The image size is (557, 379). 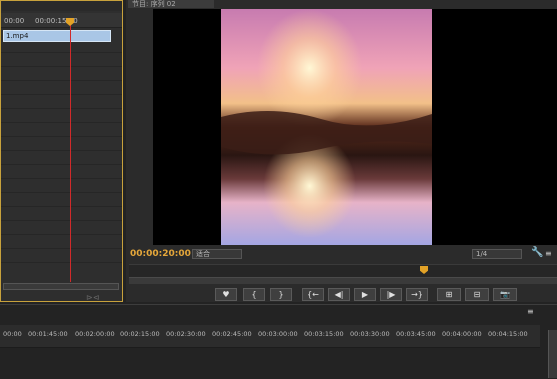 I want to click on step-forward-button: |▶, so click(x=391, y=294).